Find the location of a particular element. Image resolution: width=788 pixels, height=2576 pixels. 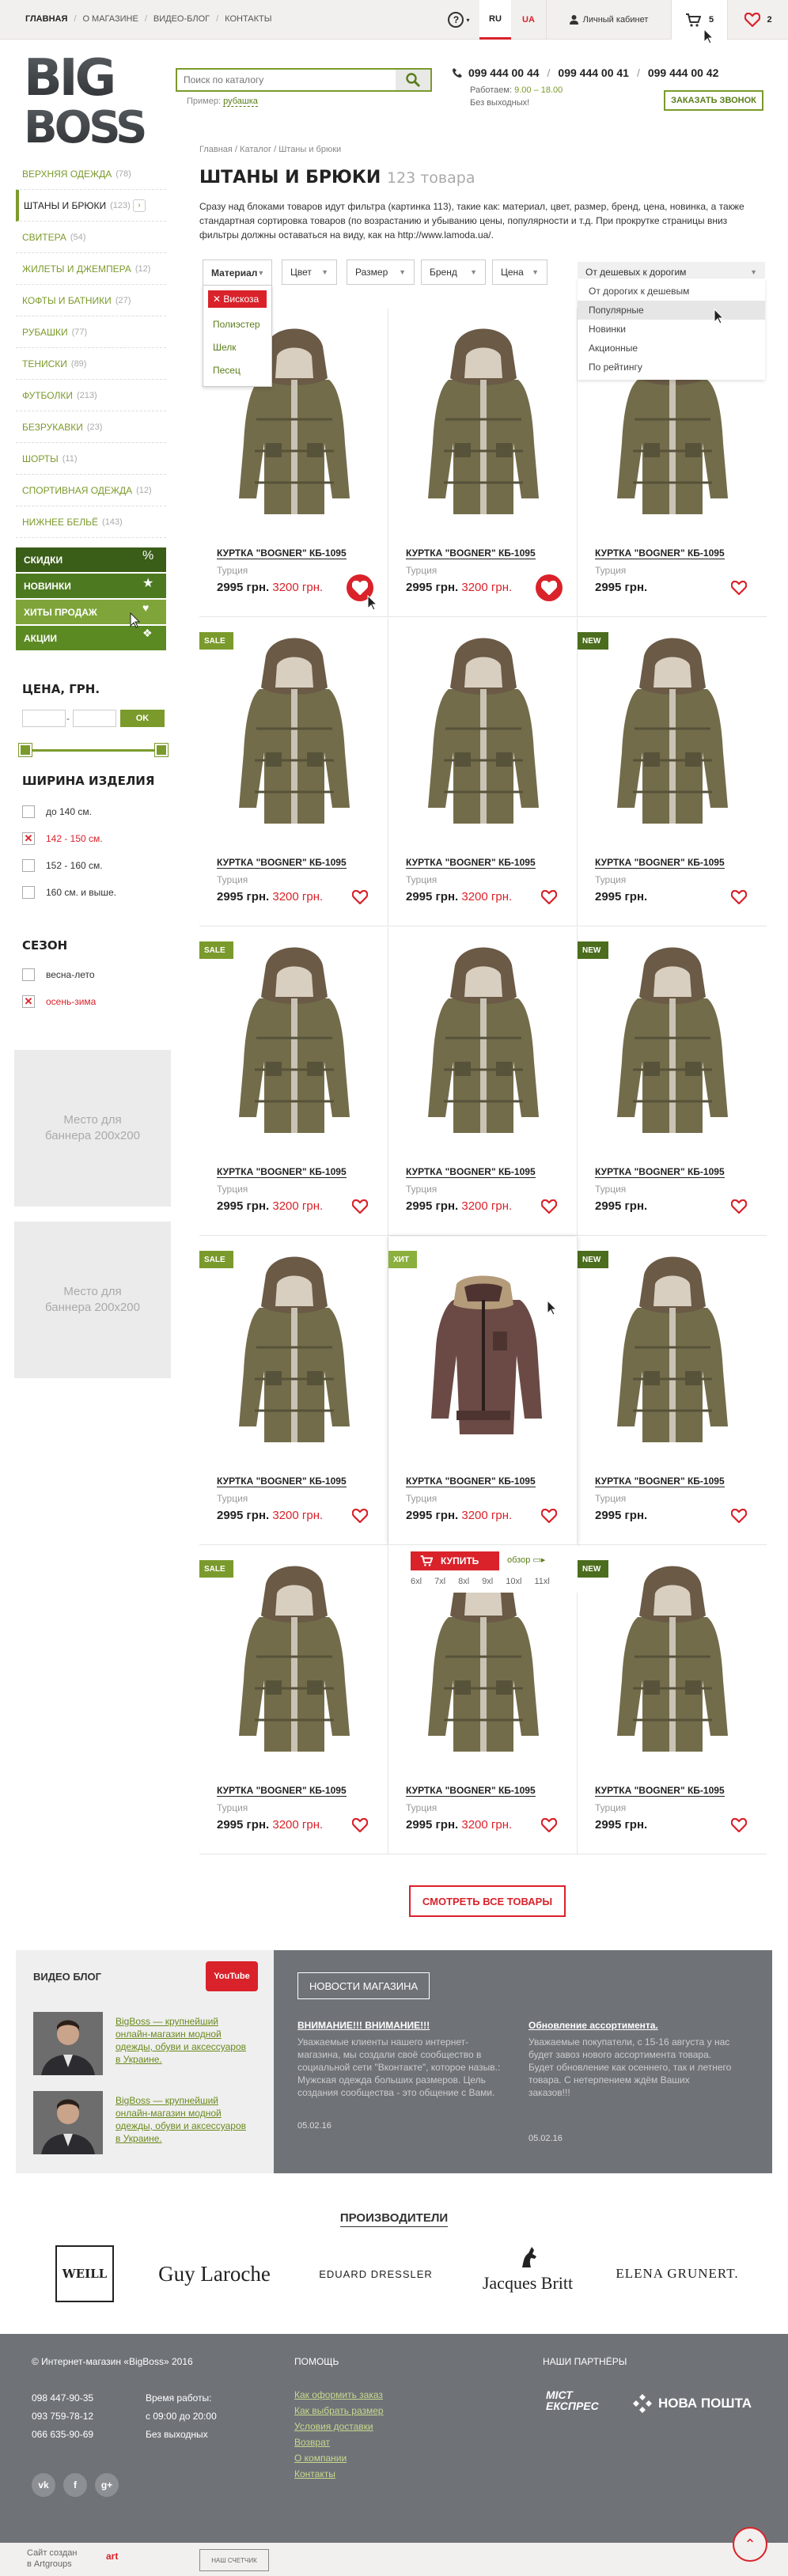

sort-option-promo: Акционные is located at coordinates (671, 348).